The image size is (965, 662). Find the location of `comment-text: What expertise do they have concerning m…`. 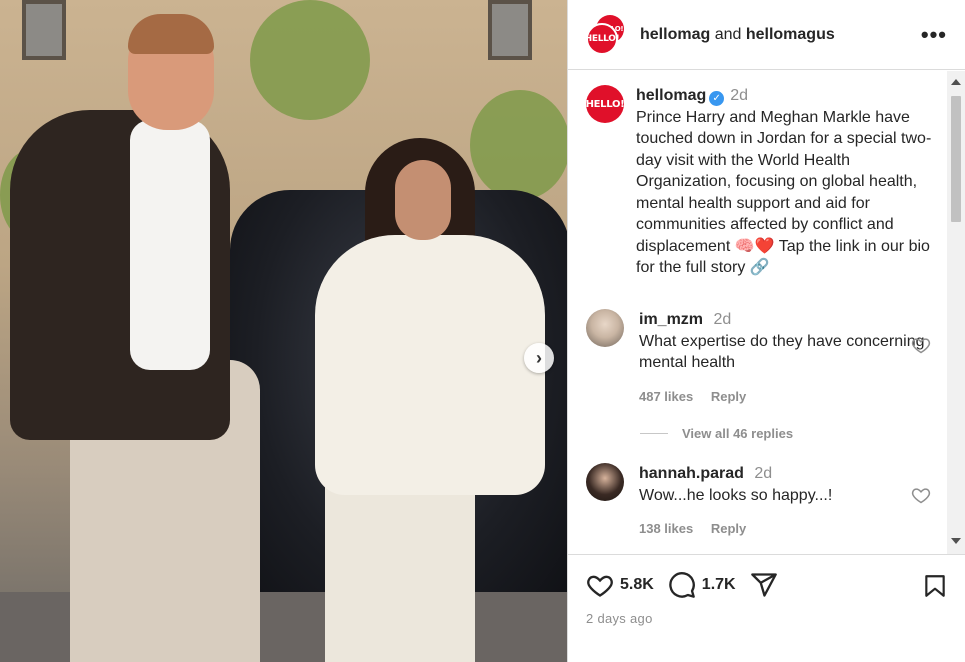

comment-text: What expertise do they have concerning m… is located at coordinates (782, 352).